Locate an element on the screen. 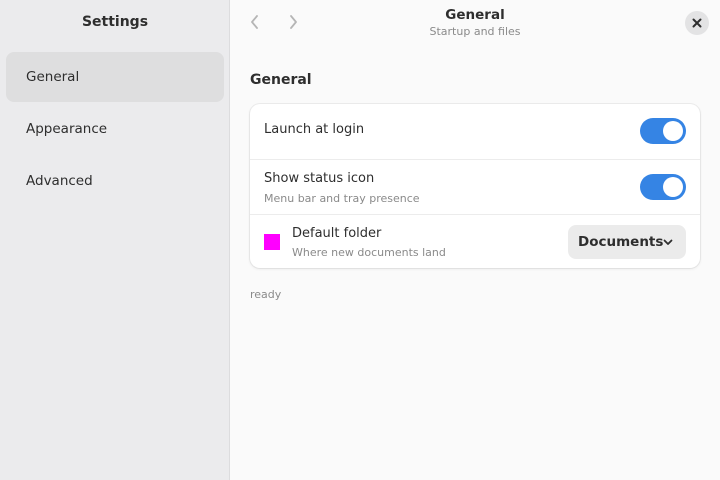  default-folder-description: Where new documents land is located at coordinates (369, 252).